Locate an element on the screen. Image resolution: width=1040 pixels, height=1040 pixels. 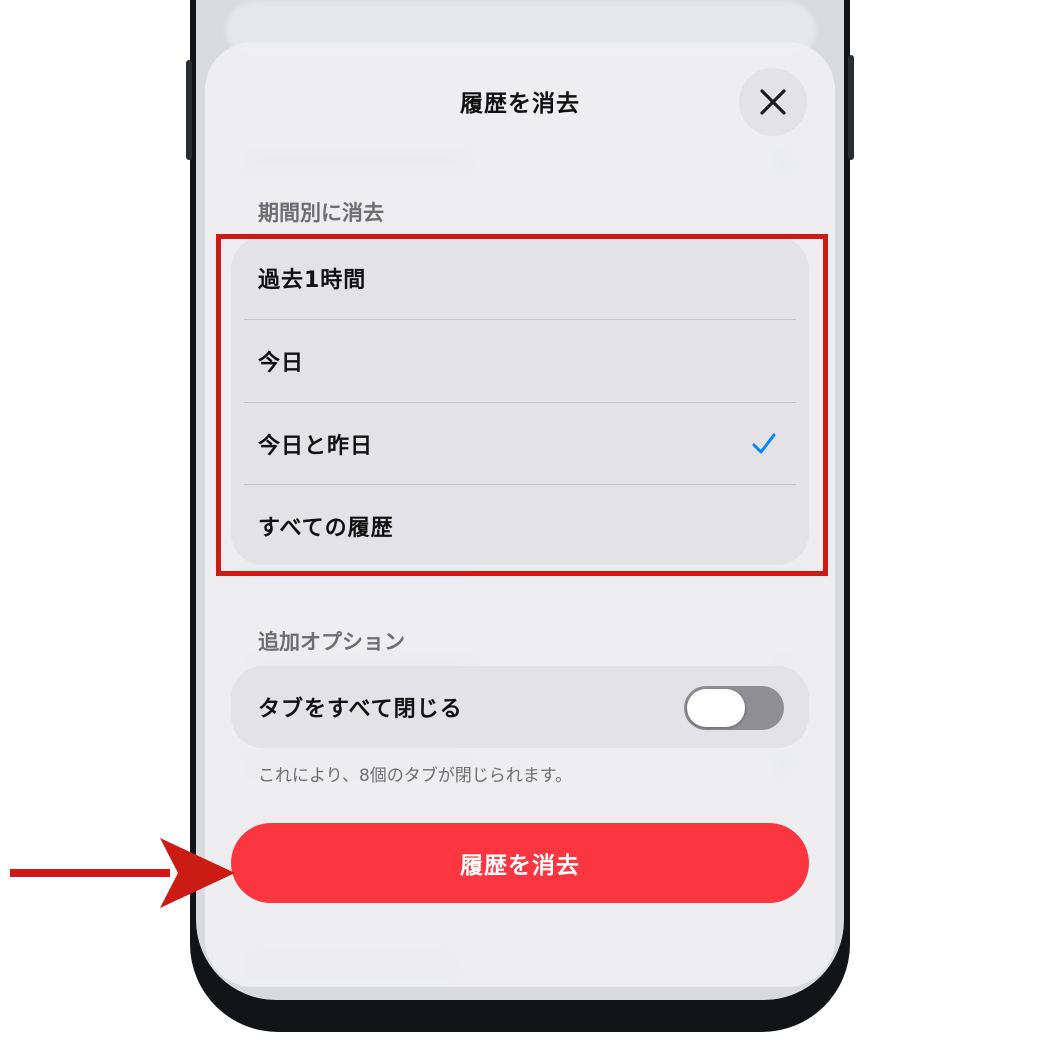
additional-options-label: 追加オプション is located at coordinates (331, 642).